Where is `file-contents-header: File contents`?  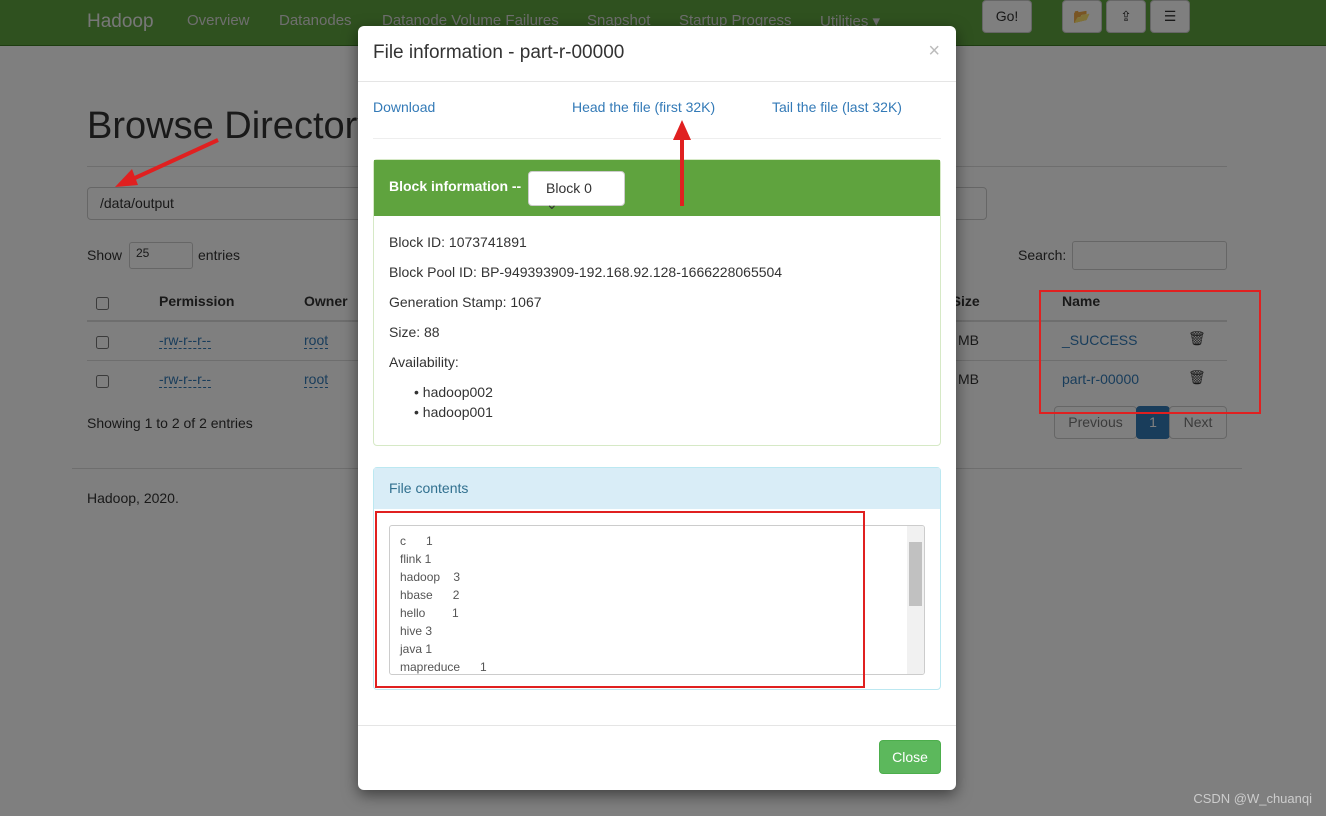
file-contents-header: File contents is located at coordinates (657, 488).